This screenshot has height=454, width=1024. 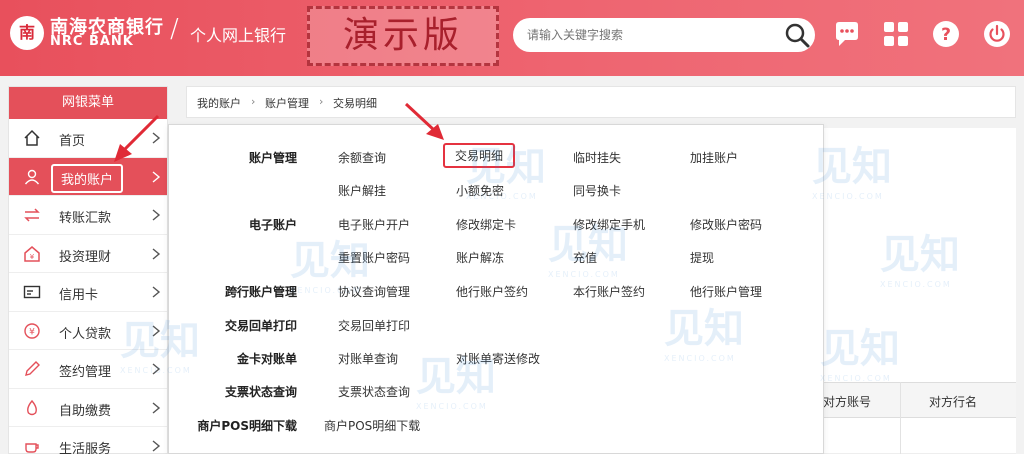 I want to click on search-input, so click(x=652, y=35).